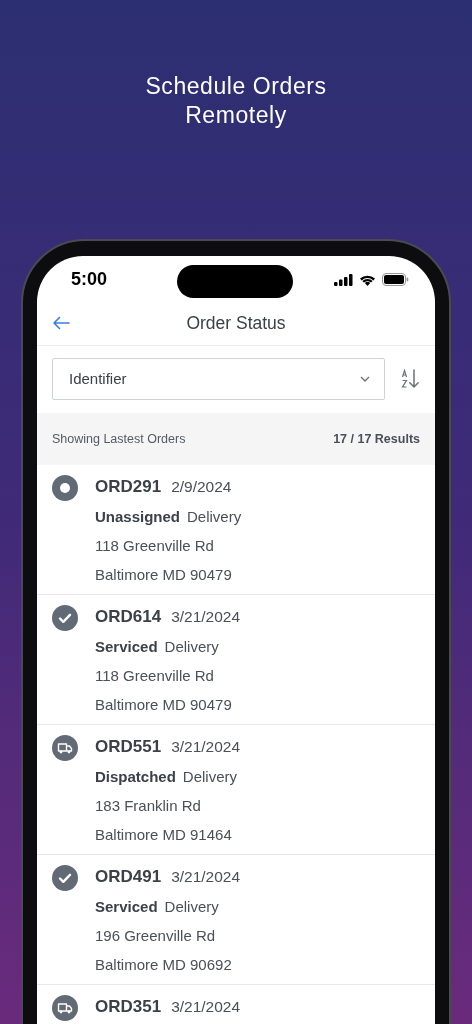 This screenshot has height=1024, width=472. Describe the element at coordinates (164, 964) in the screenshot. I see `order-city: Baltimore MD 90692` at that location.